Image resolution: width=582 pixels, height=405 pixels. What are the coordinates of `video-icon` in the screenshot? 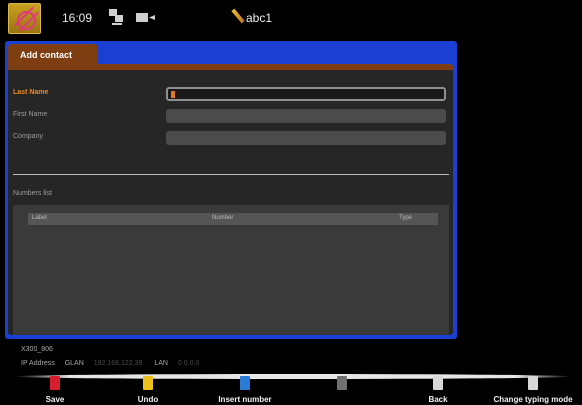 It's located at (146, 17).